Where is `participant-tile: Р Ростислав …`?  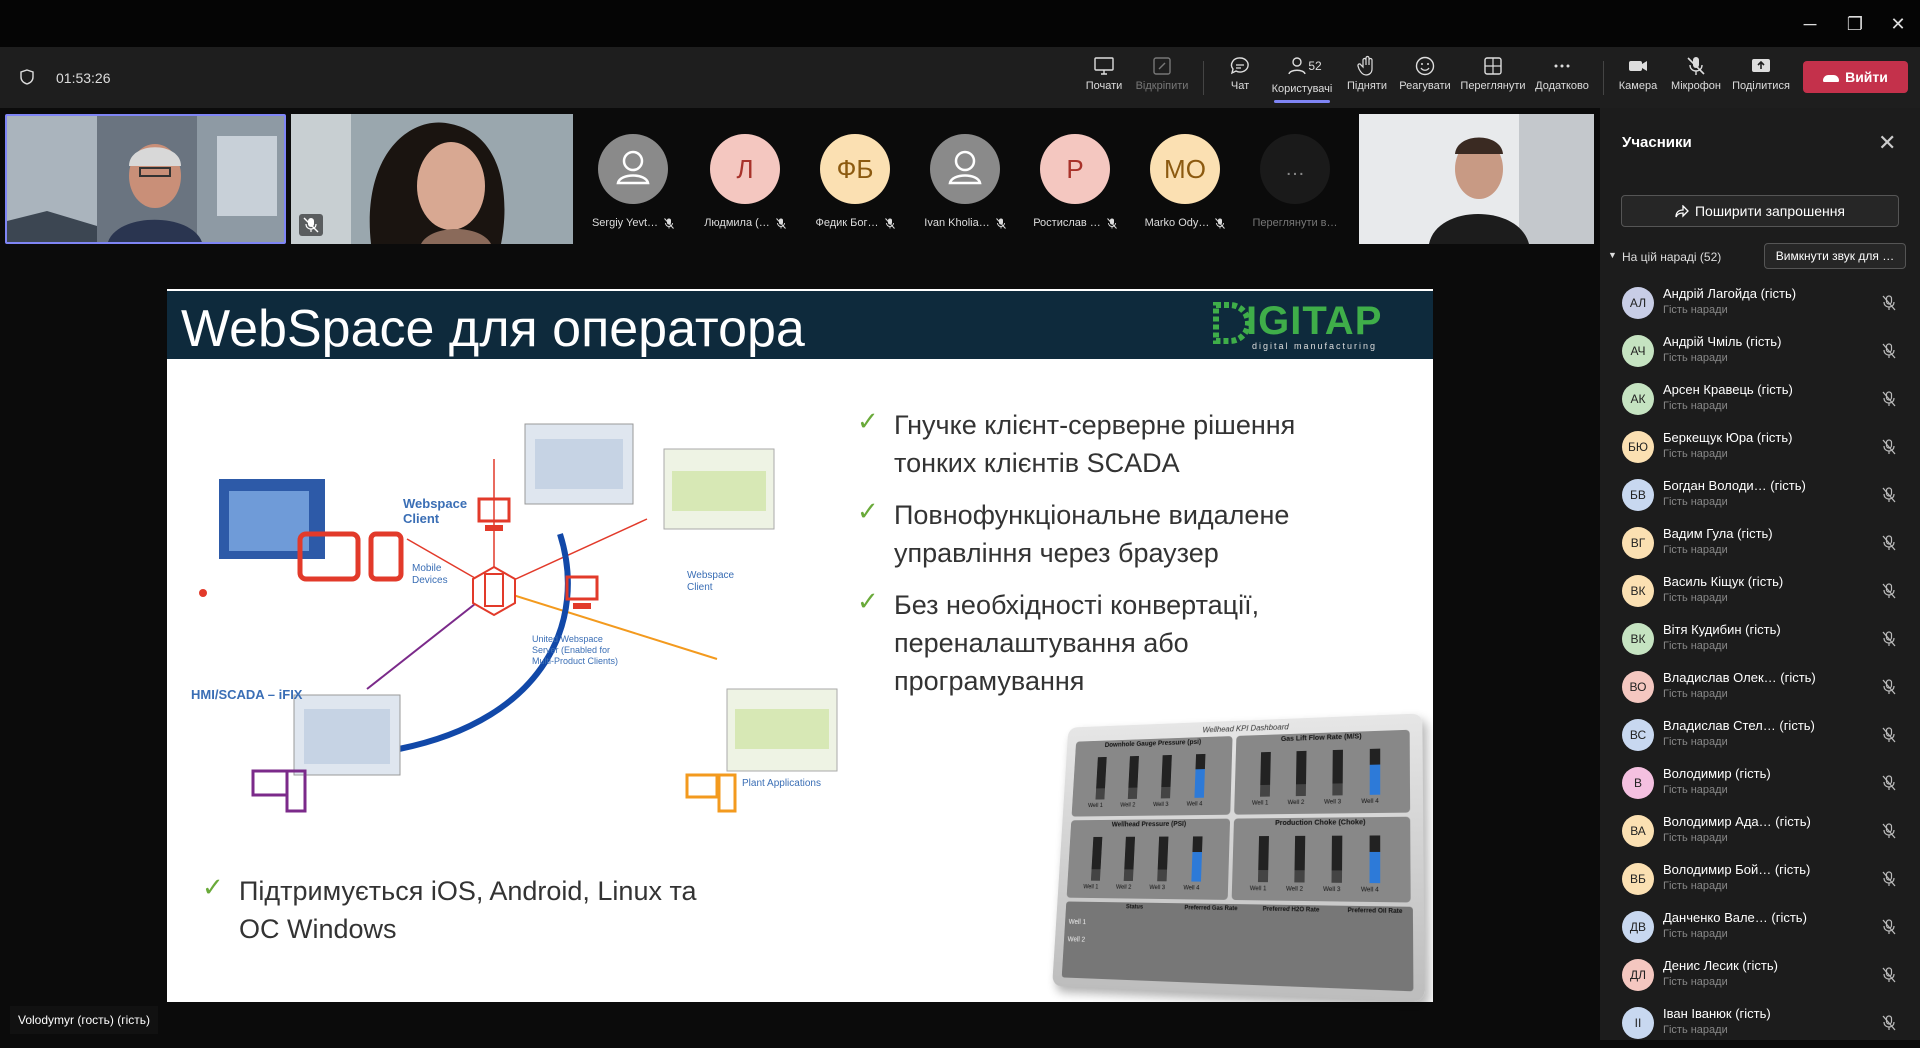 participant-tile: Р Ростислав … is located at coordinates (1075, 179).